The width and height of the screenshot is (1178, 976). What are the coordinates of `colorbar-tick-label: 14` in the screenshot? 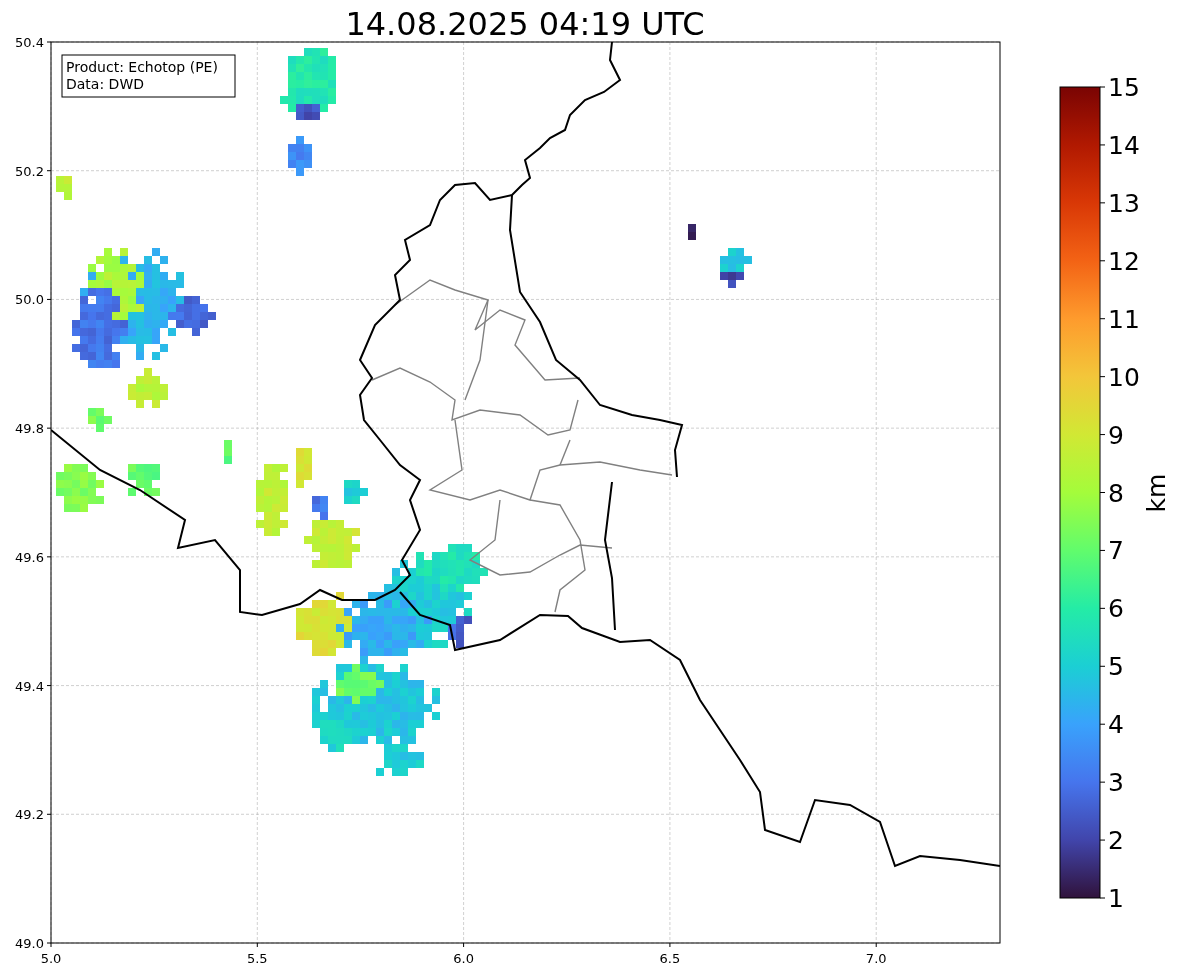 It's located at (1124, 145).